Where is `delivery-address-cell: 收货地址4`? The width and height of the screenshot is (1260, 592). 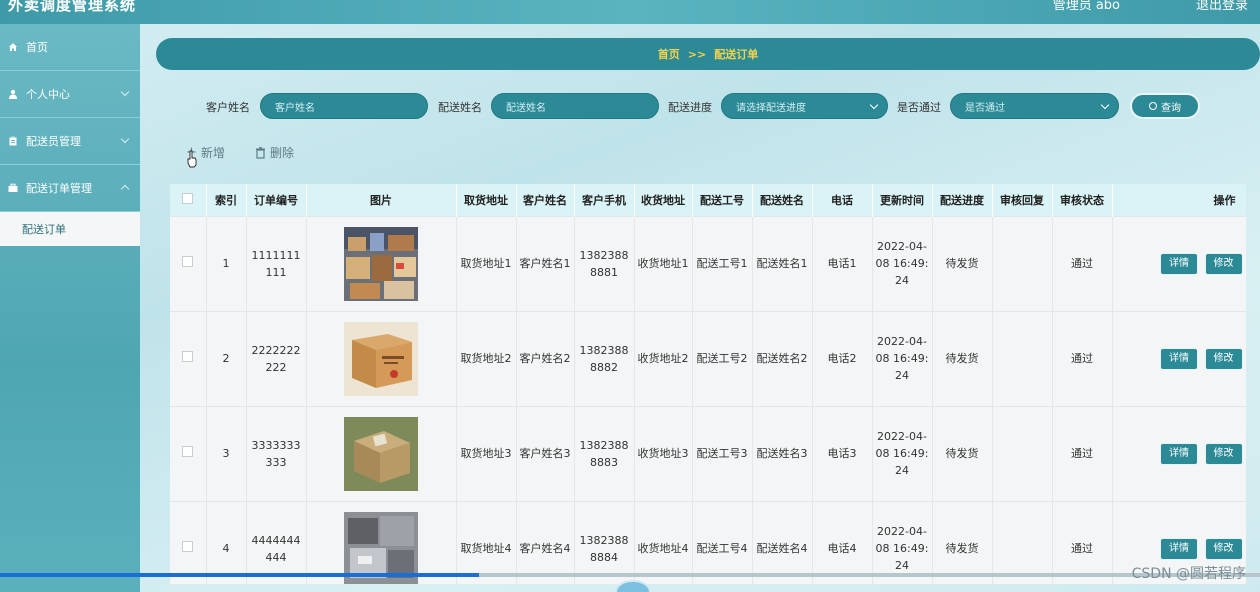 delivery-address-cell: 收货地址4 is located at coordinates (663, 542).